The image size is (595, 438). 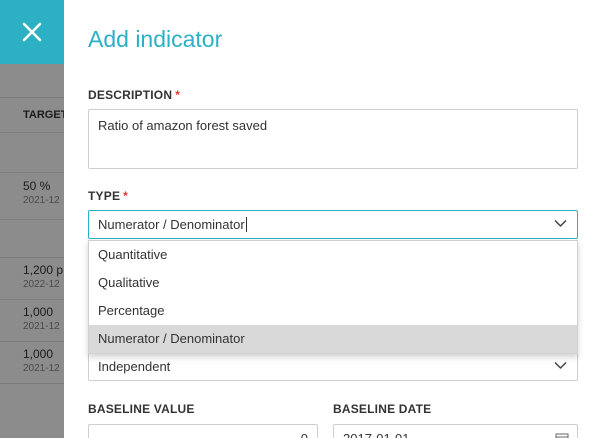 What do you see at coordinates (333, 339) in the screenshot?
I see `type-option-numerator-denominator: Numerator / Denominator` at bounding box center [333, 339].